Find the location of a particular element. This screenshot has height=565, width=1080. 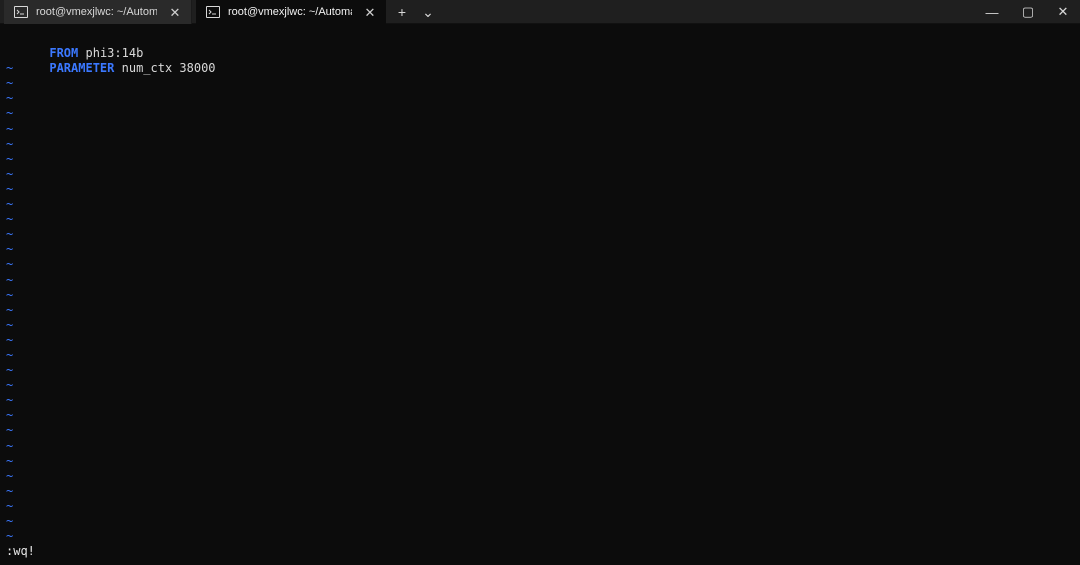

window-controls: — ▢ ✕ is located at coordinates (1027, 12).